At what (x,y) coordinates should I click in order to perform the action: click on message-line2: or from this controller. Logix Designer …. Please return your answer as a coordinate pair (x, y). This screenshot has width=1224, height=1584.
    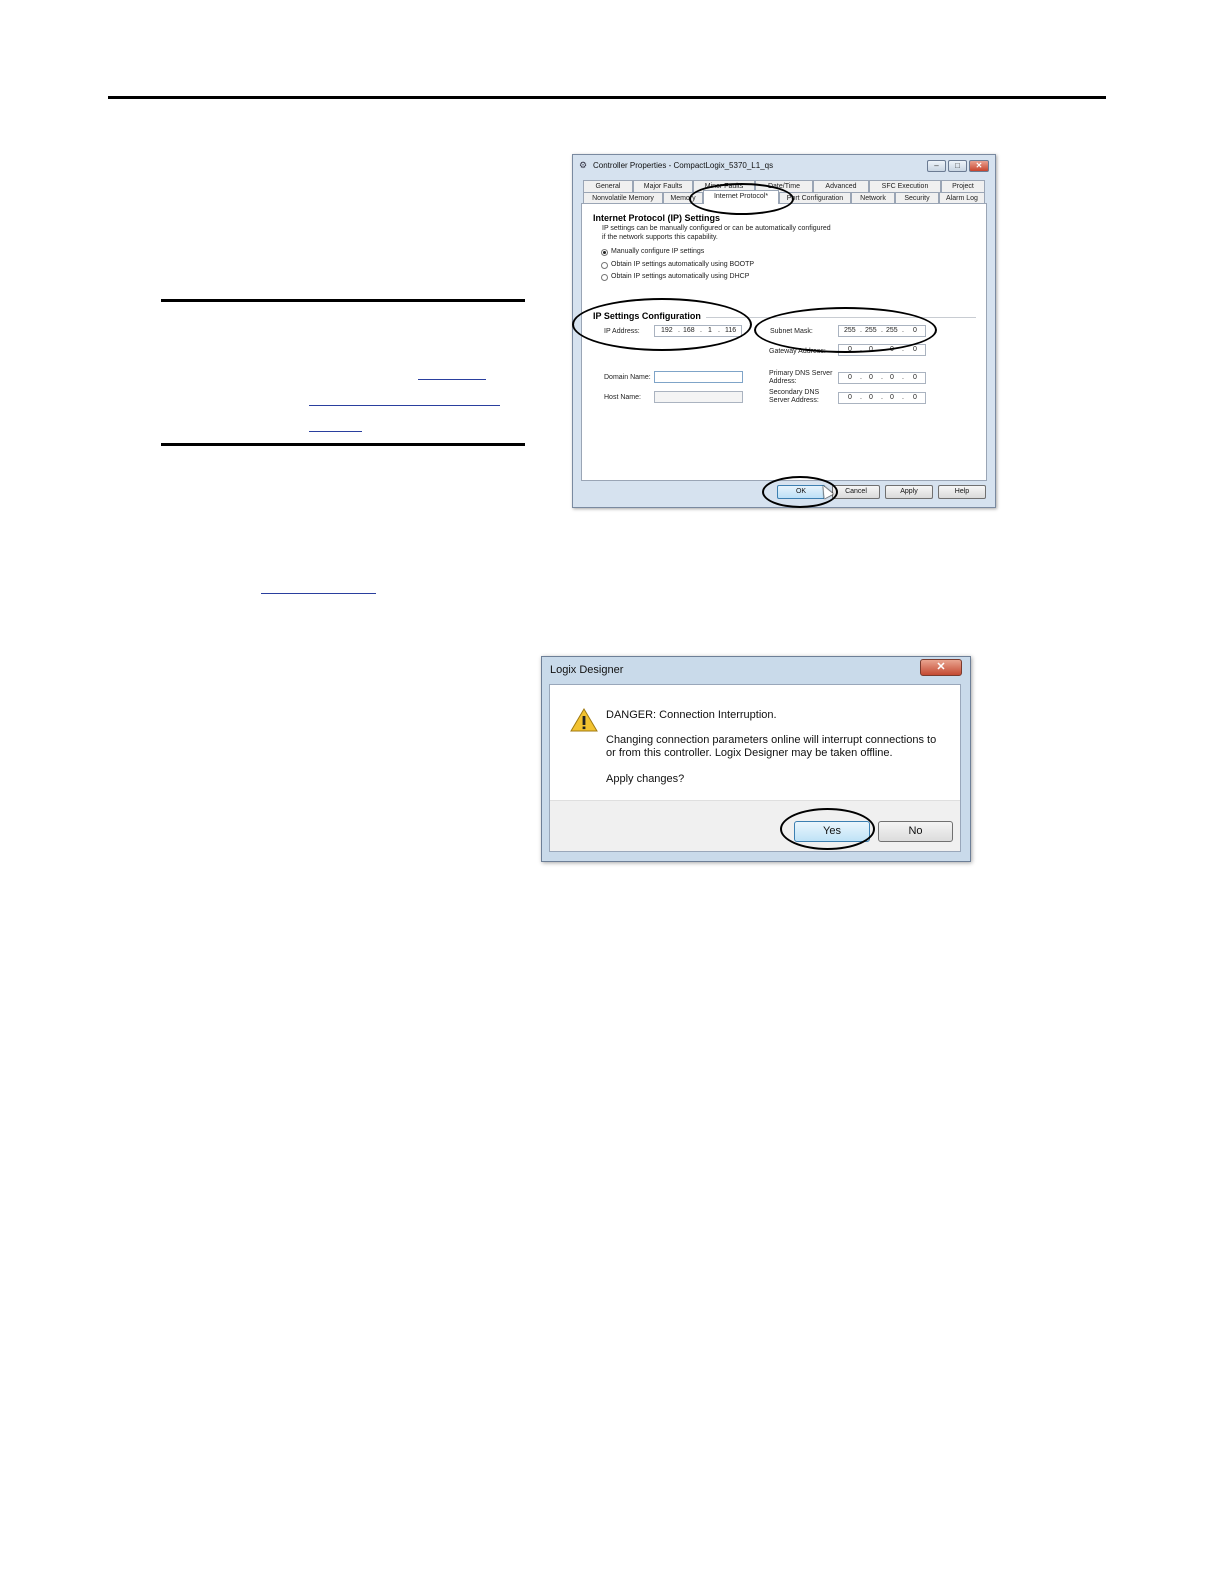
    Looking at the image, I should click on (749, 753).